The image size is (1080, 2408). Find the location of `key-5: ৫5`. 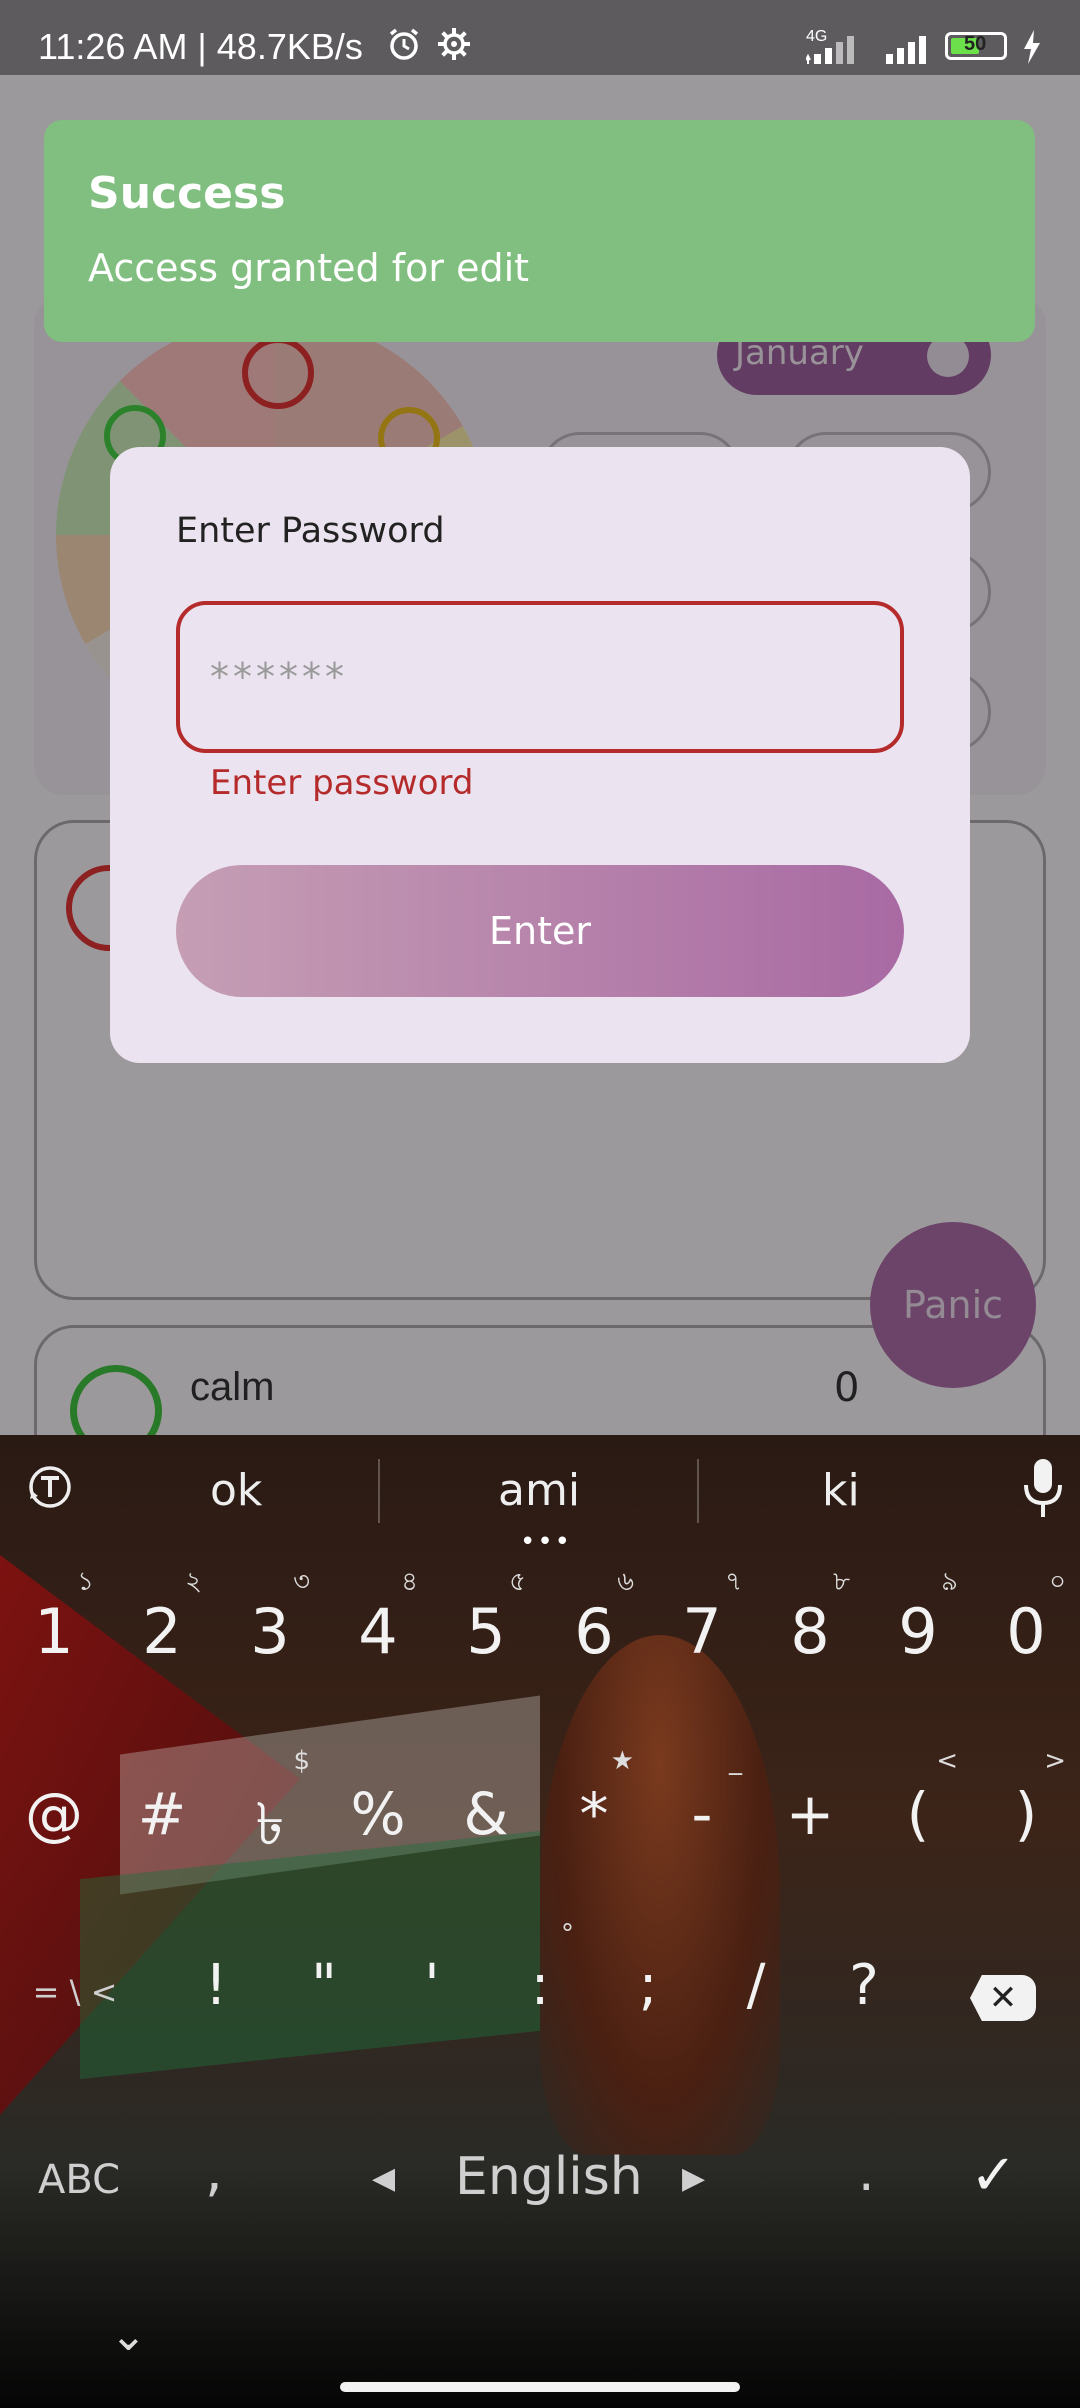

key-5: ৫5 is located at coordinates (486, 1617).